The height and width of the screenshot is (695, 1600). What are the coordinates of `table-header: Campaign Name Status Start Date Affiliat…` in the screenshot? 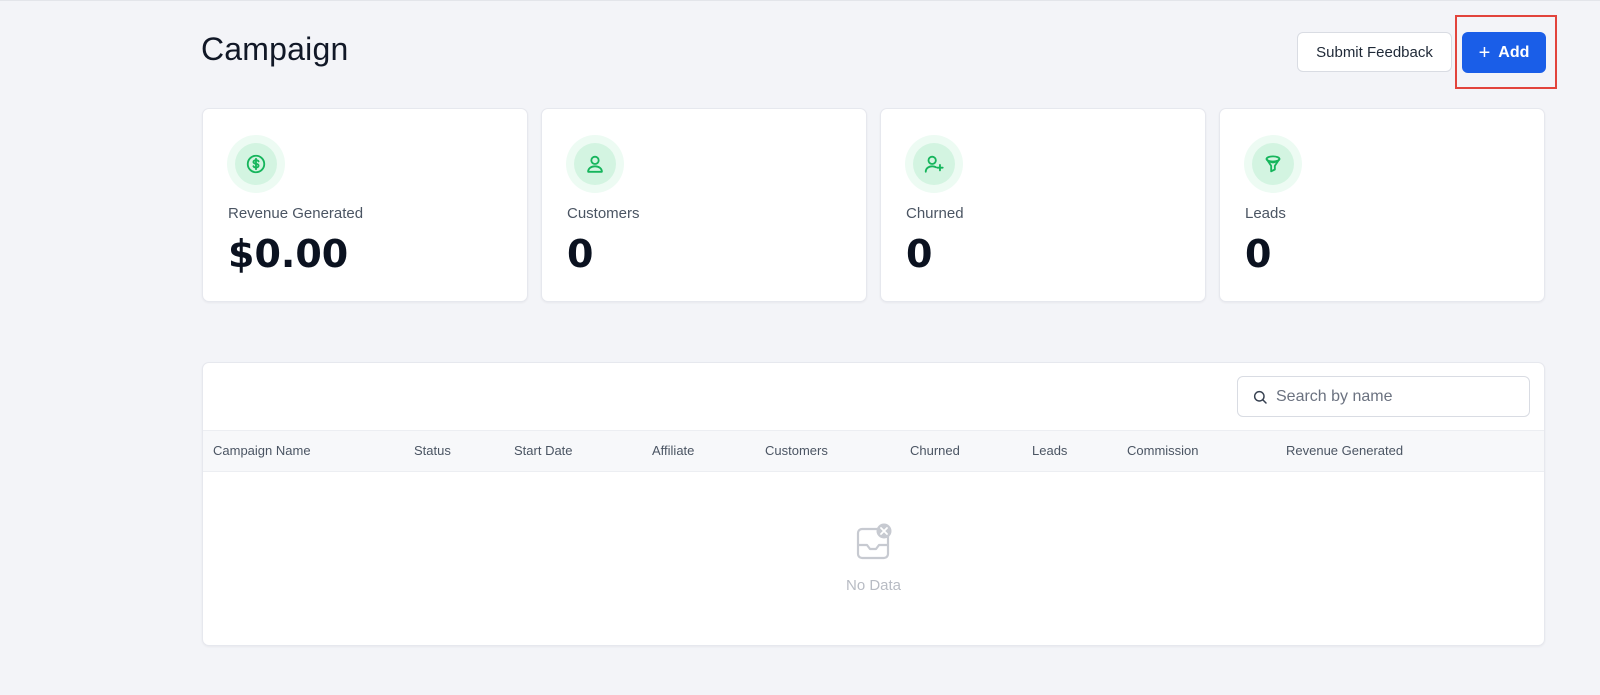 It's located at (873, 451).